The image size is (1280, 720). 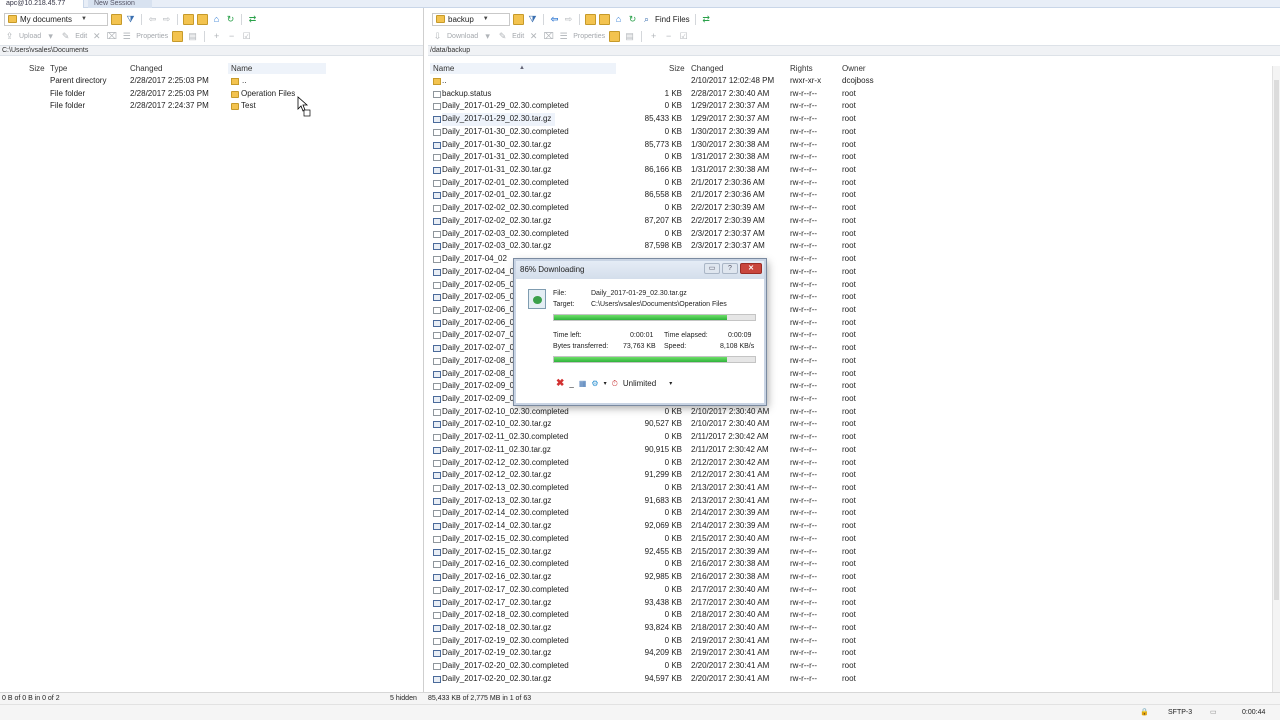 What do you see at coordinates (30, 36) in the screenshot?
I see `upload-button: Upload` at bounding box center [30, 36].